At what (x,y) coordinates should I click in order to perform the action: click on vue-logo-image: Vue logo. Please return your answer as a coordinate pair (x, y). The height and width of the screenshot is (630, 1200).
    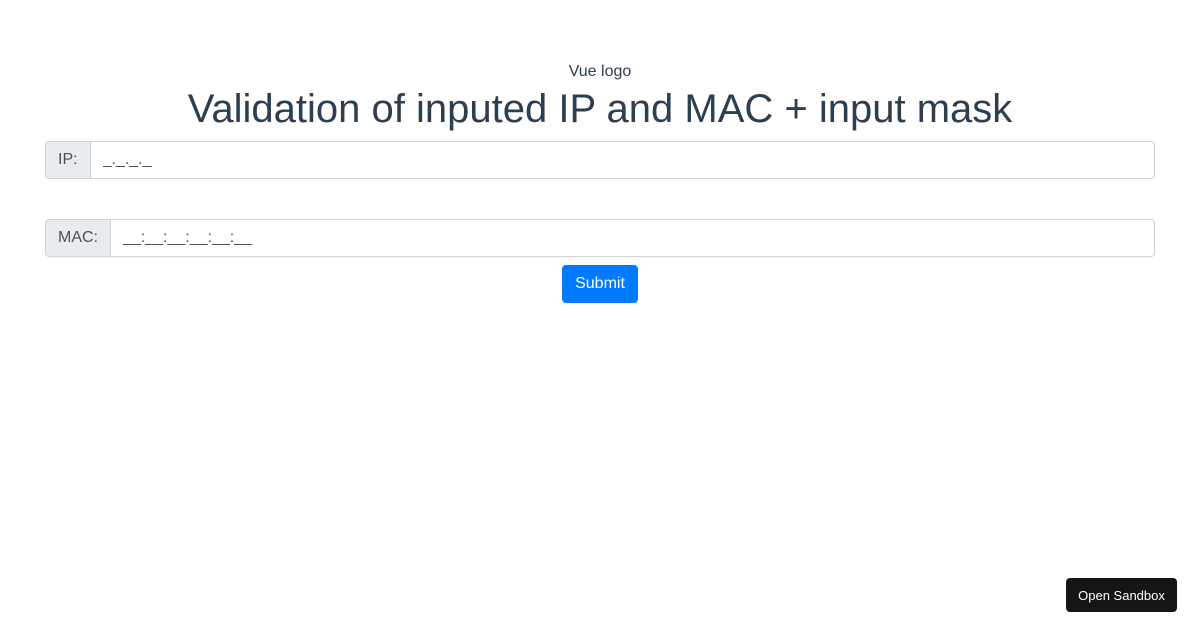
    Looking at the image, I should click on (600, 72).